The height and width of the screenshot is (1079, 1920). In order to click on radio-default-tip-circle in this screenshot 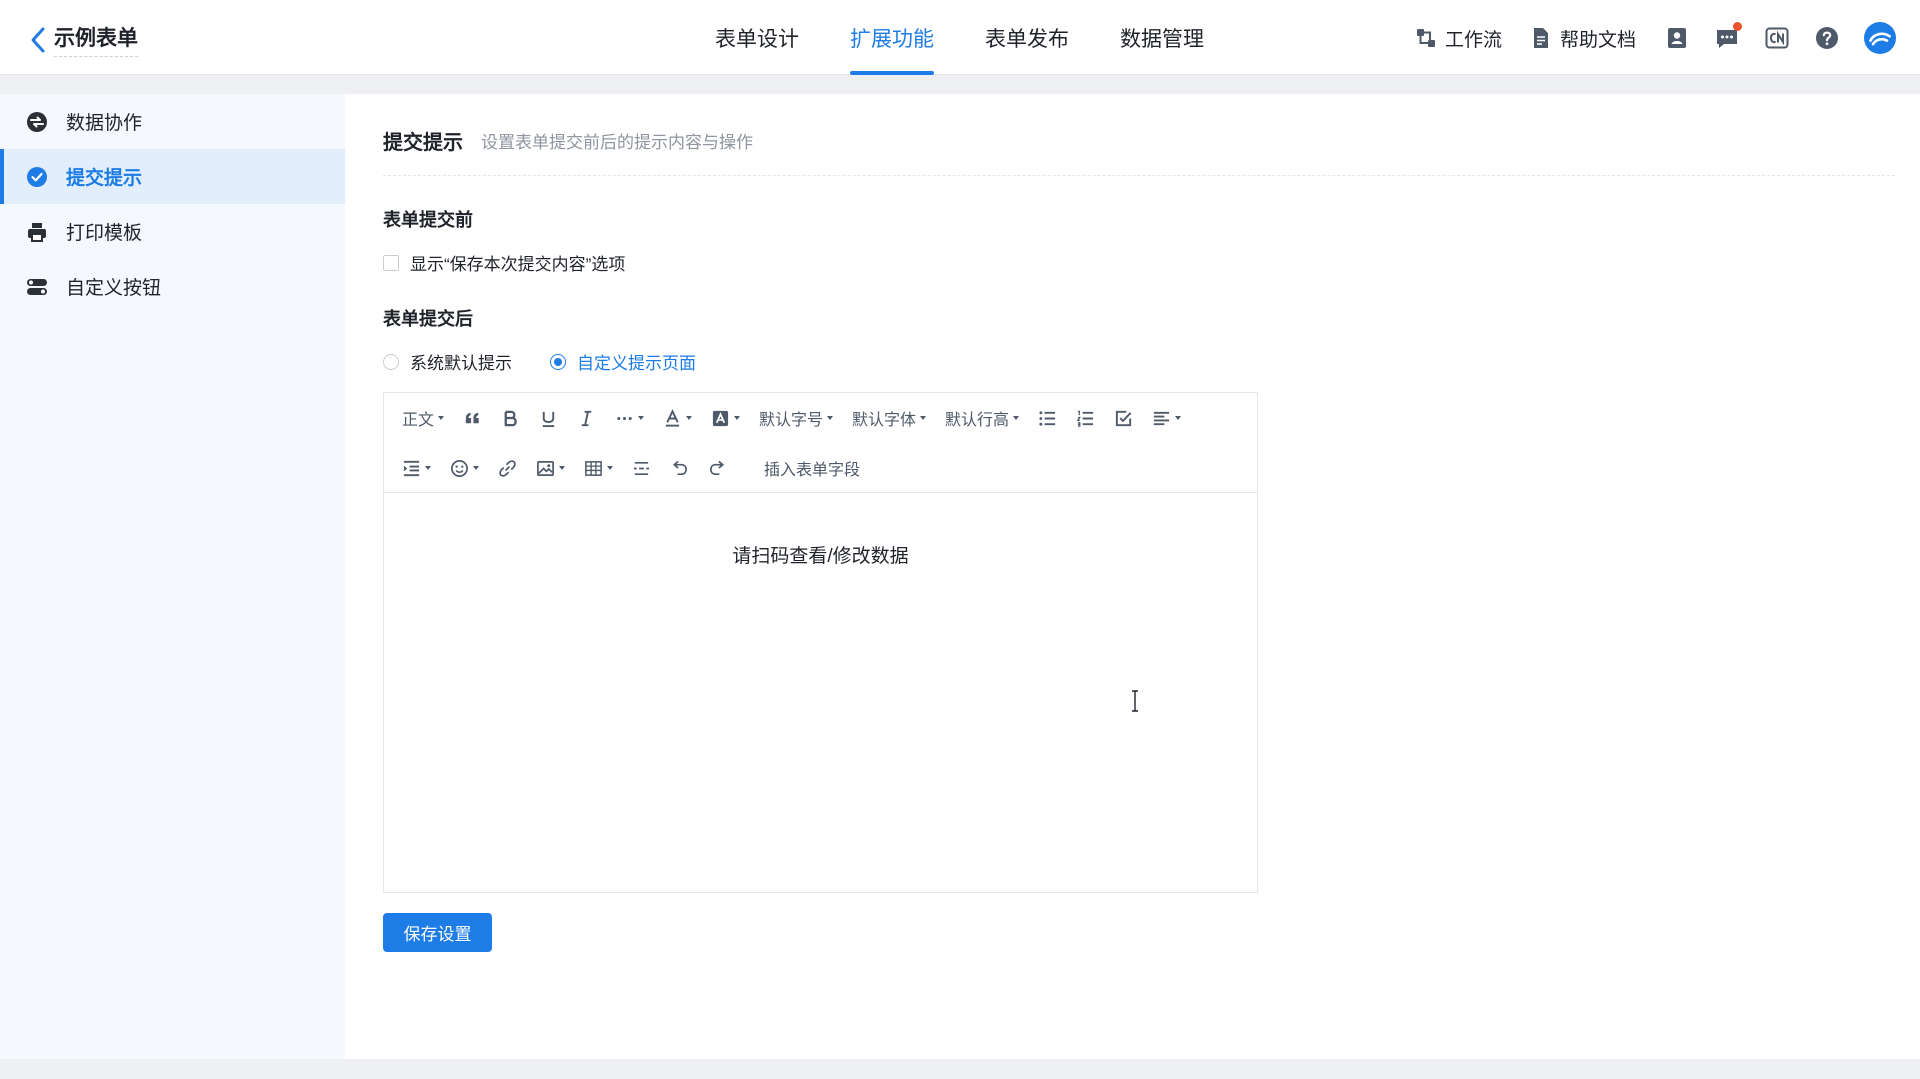, I will do `click(391, 361)`.